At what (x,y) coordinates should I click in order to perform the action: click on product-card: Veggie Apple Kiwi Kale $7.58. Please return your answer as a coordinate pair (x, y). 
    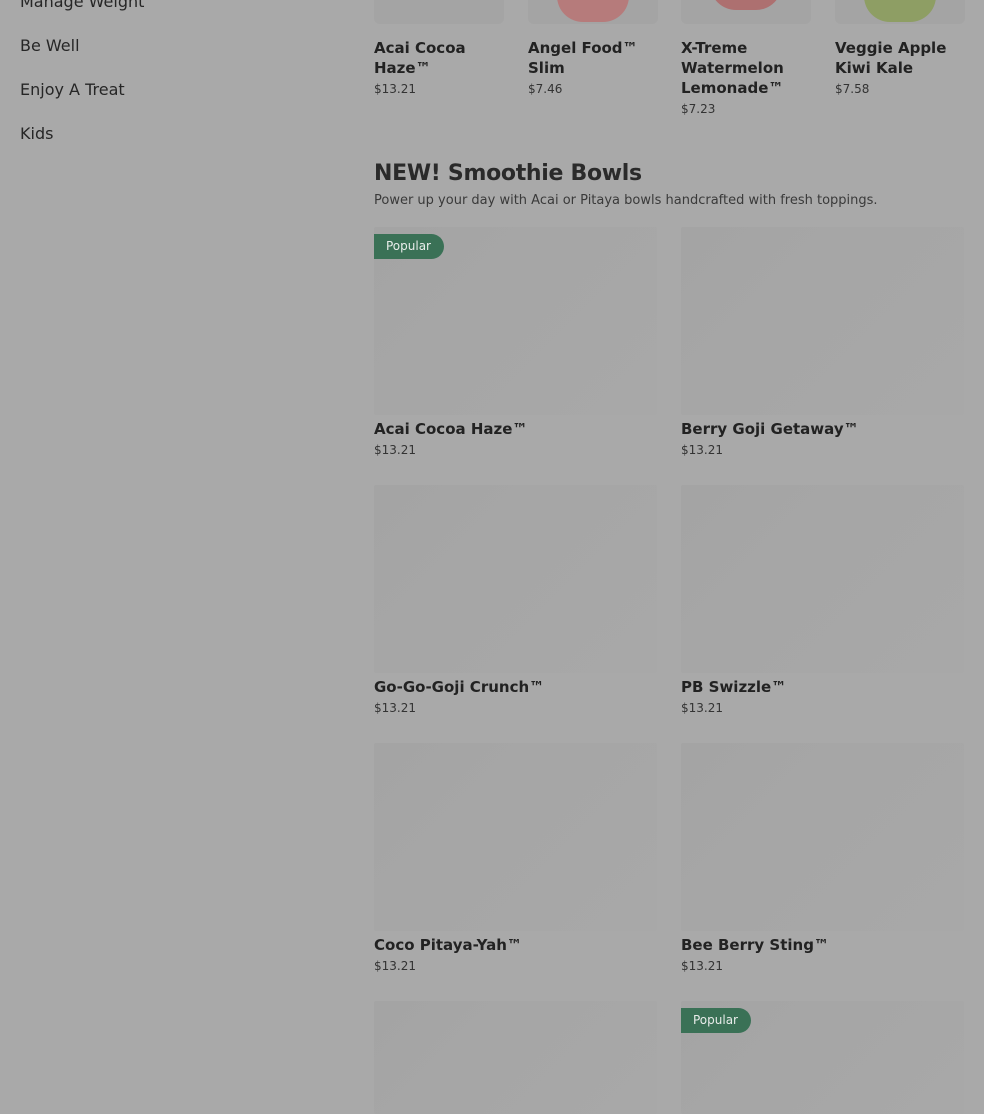
    Looking at the image, I should click on (900, 48).